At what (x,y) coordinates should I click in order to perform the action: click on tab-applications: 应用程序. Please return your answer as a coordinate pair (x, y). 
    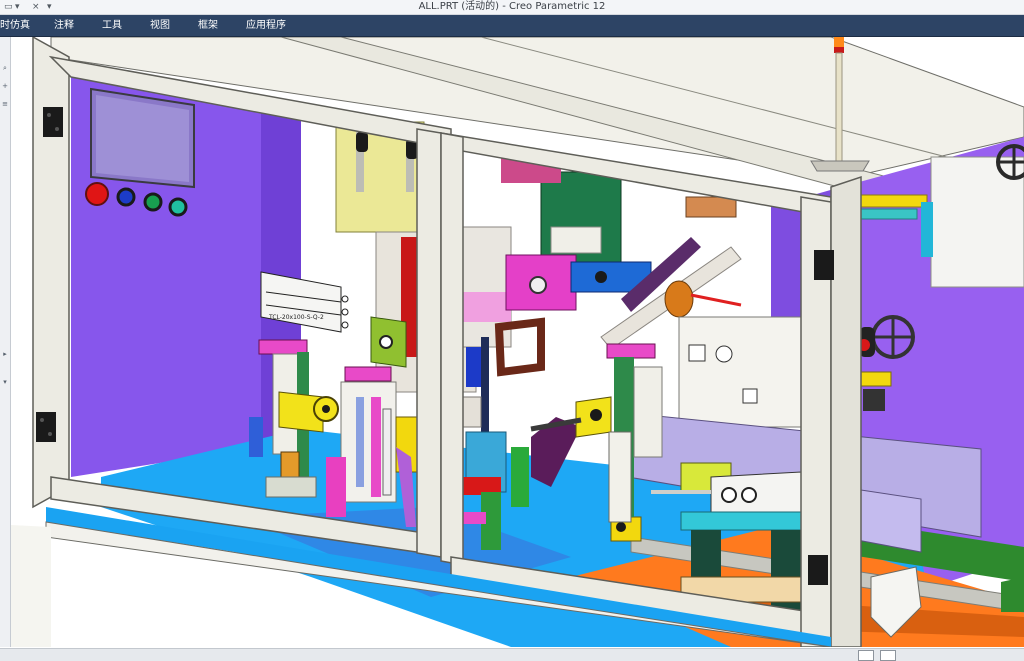
    Looking at the image, I should click on (266, 25).